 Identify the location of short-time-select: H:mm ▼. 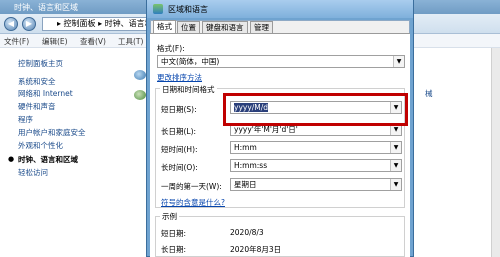
(316, 147).